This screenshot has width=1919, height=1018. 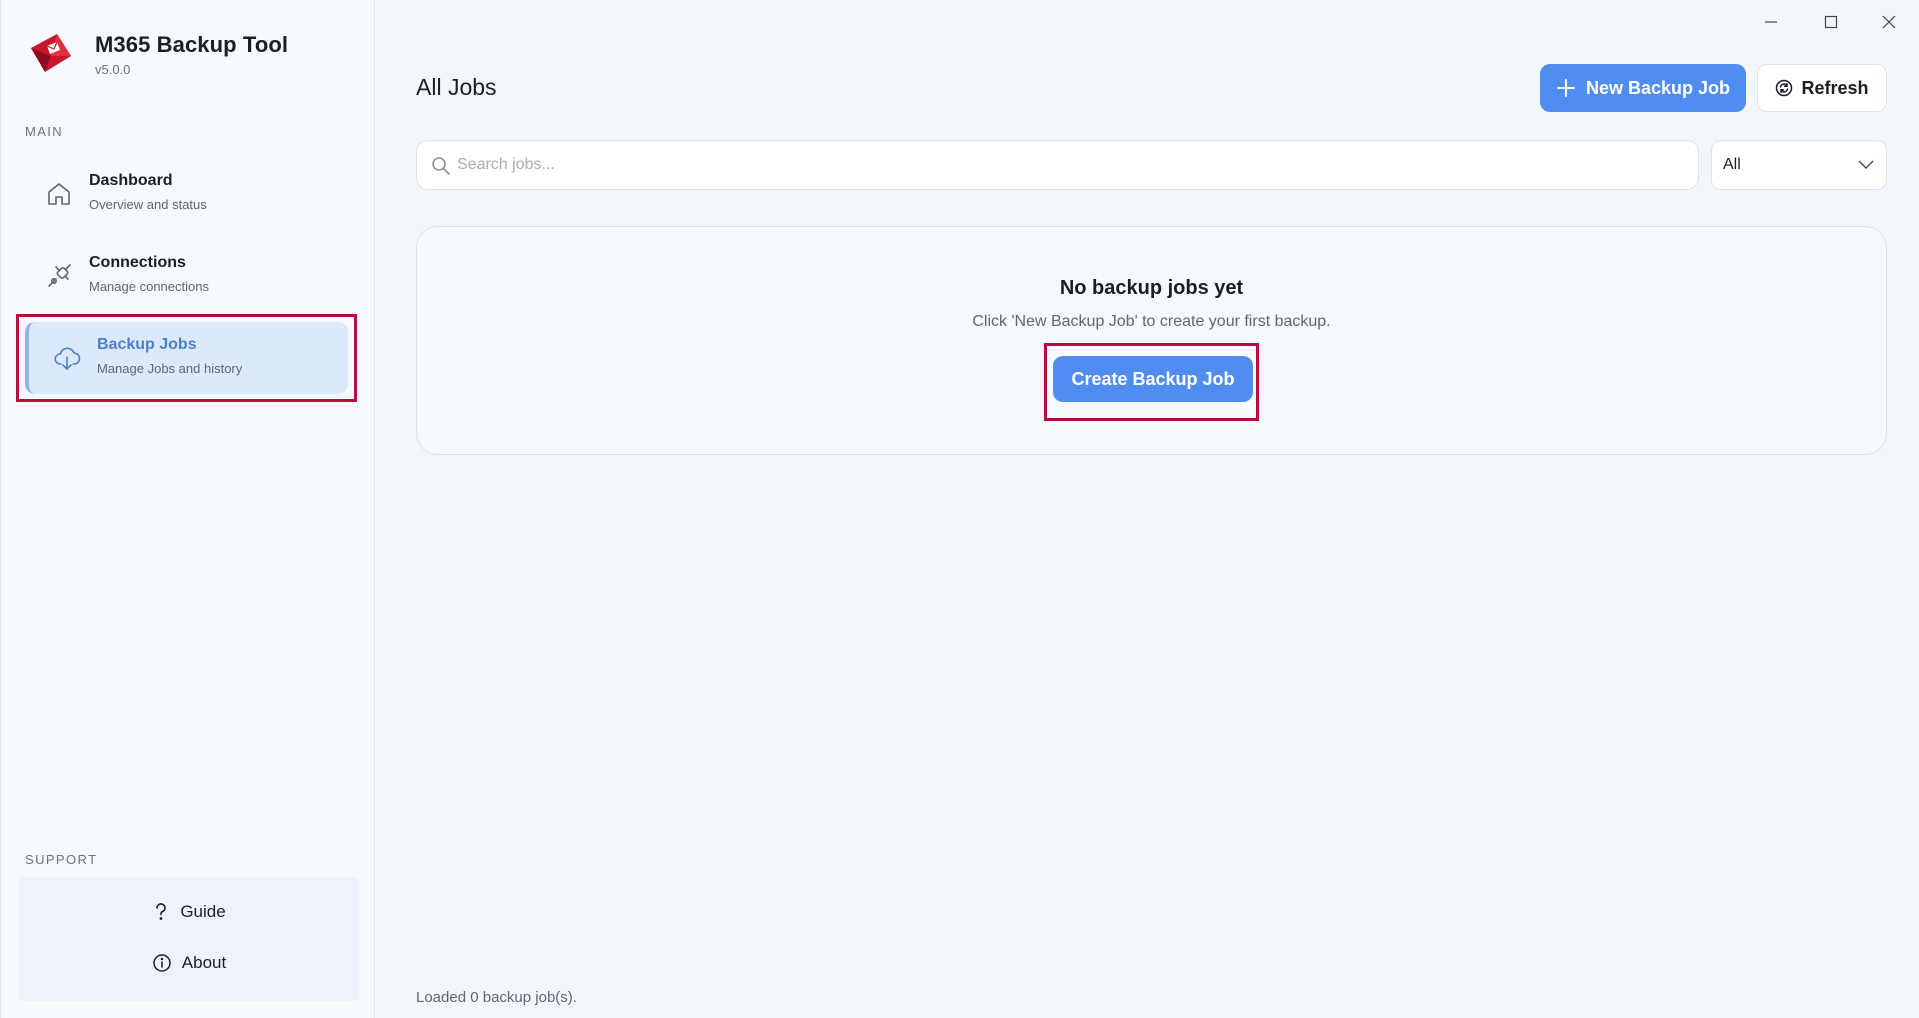 I want to click on maximize-icon, so click(x=1831, y=22).